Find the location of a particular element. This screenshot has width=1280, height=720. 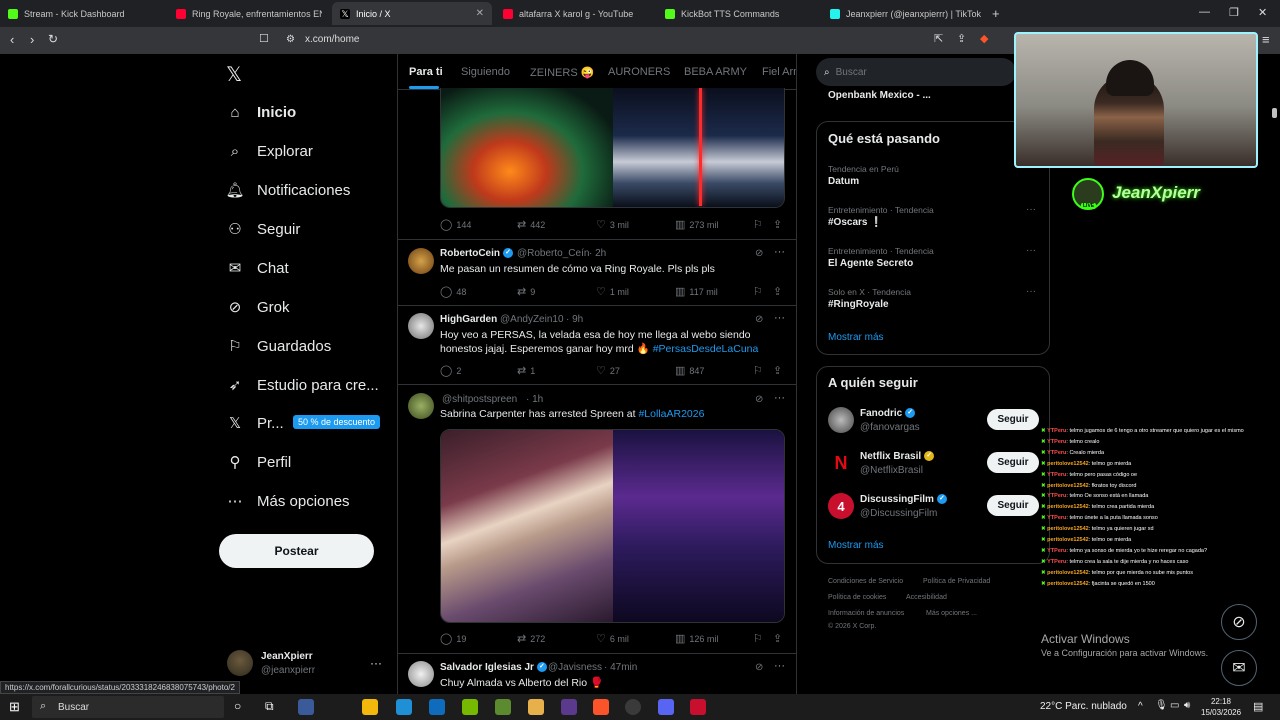

post-handle: @Roberto_Ceín is located at coordinates (553, 253).